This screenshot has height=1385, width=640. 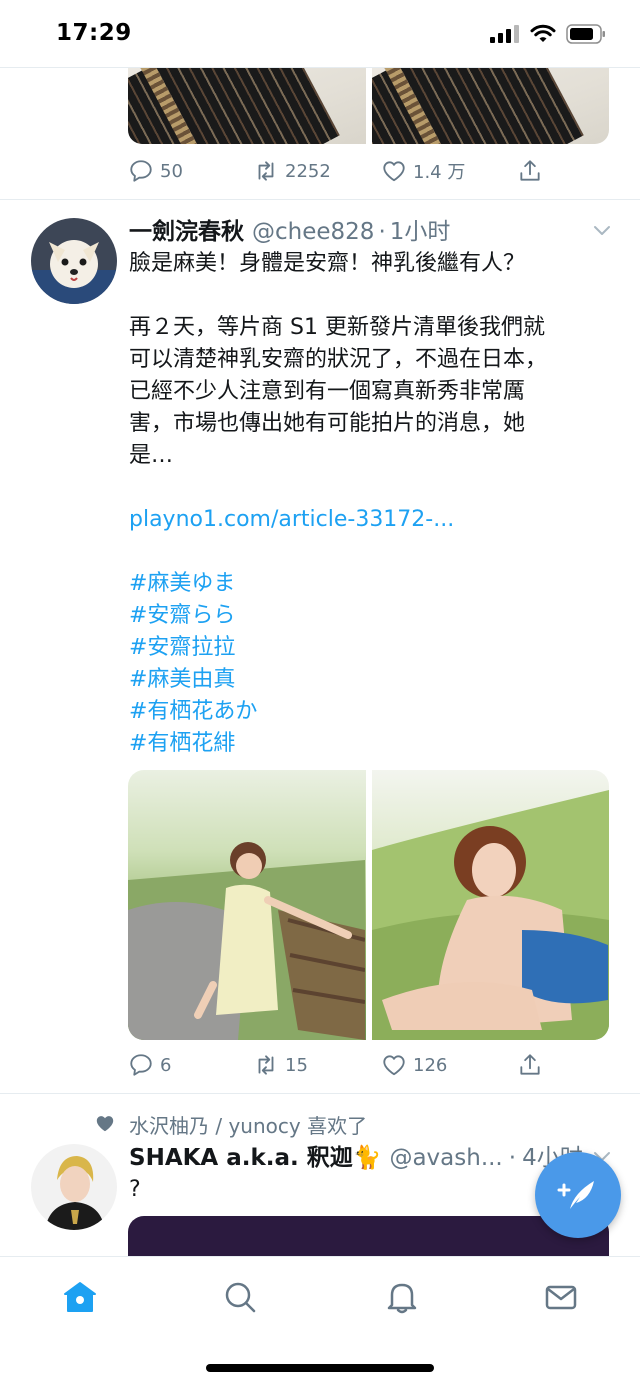 I want to click on messages-icon, so click(x=561, y=1297).